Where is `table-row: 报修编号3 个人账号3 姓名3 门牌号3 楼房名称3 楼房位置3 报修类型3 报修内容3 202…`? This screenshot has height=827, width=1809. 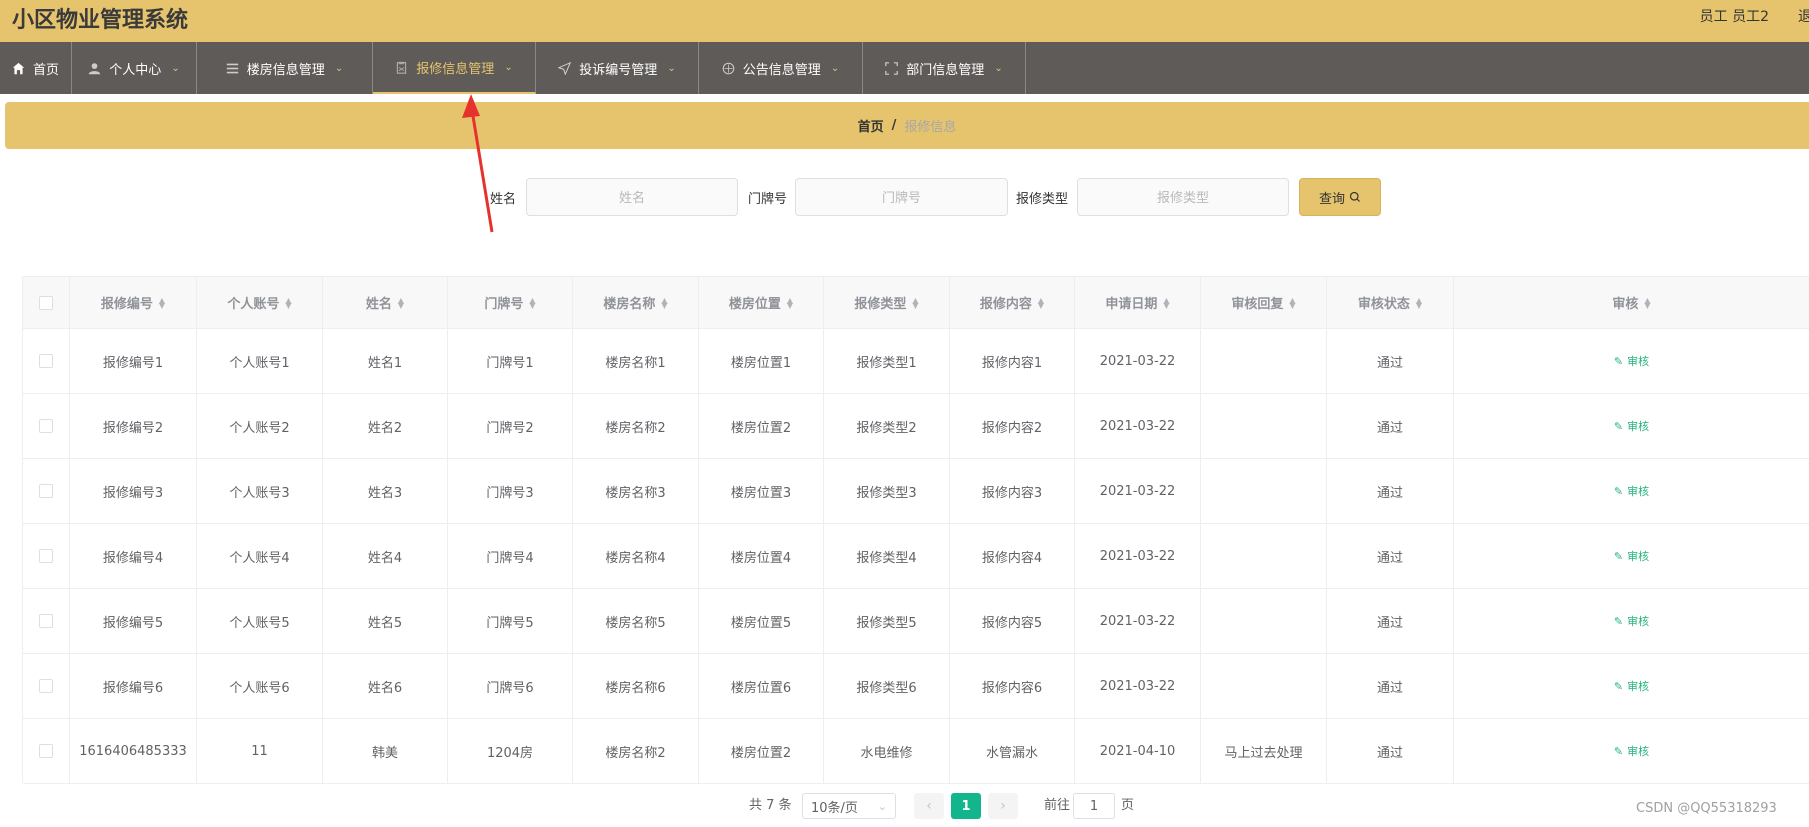
table-row: 报修编号3 个人账号3 姓名3 门牌号3 楼房名称3 楼房位置3 报修类型3 报修内容3 202… is located at coordinates (916, 491).